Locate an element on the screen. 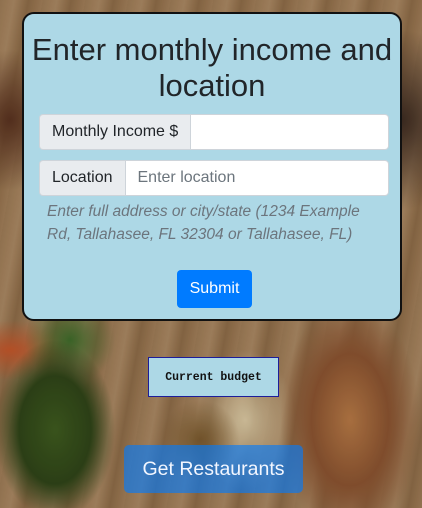 The height and width of the screenshot is (508, 422). submit-button: Submit is located at coordinates (214, 289).